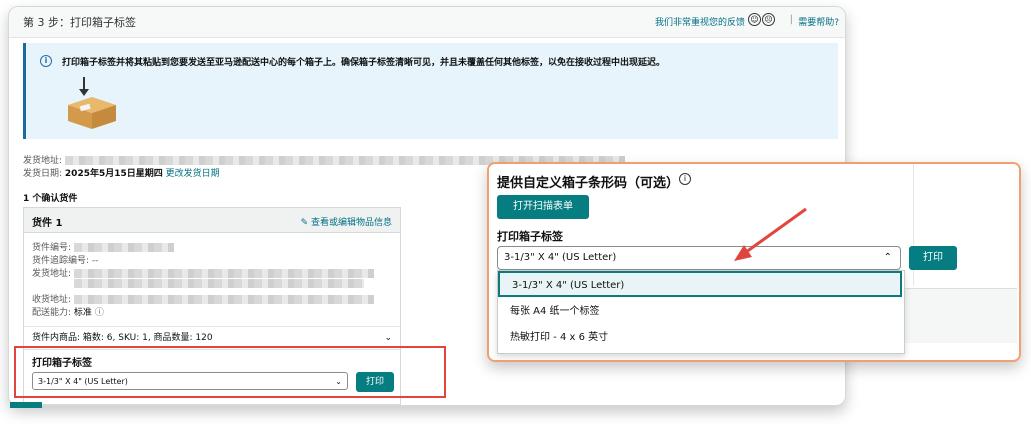  I want to click on redacted-to, so click(223, 299).